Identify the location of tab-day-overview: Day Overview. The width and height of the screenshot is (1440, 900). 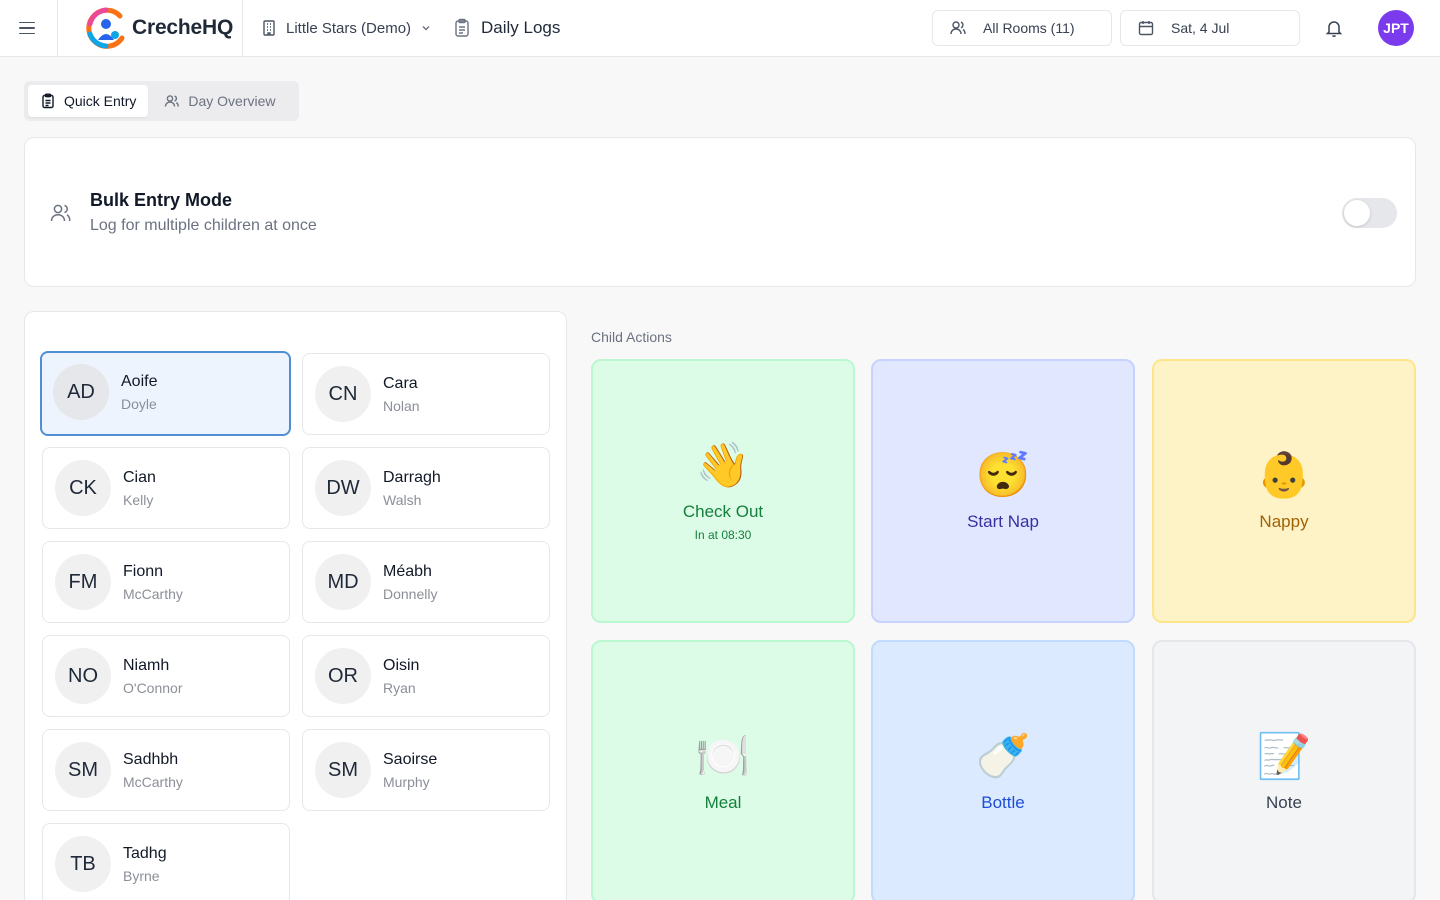
(219, 101).